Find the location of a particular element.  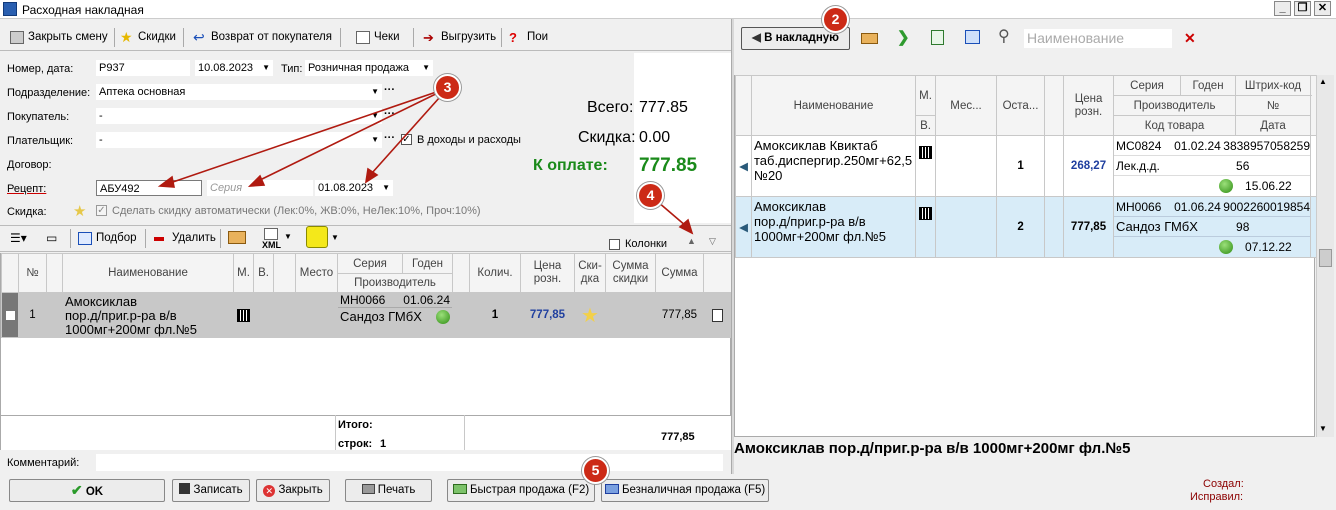

callout-4: 4 is located at coordinates (650, 195).